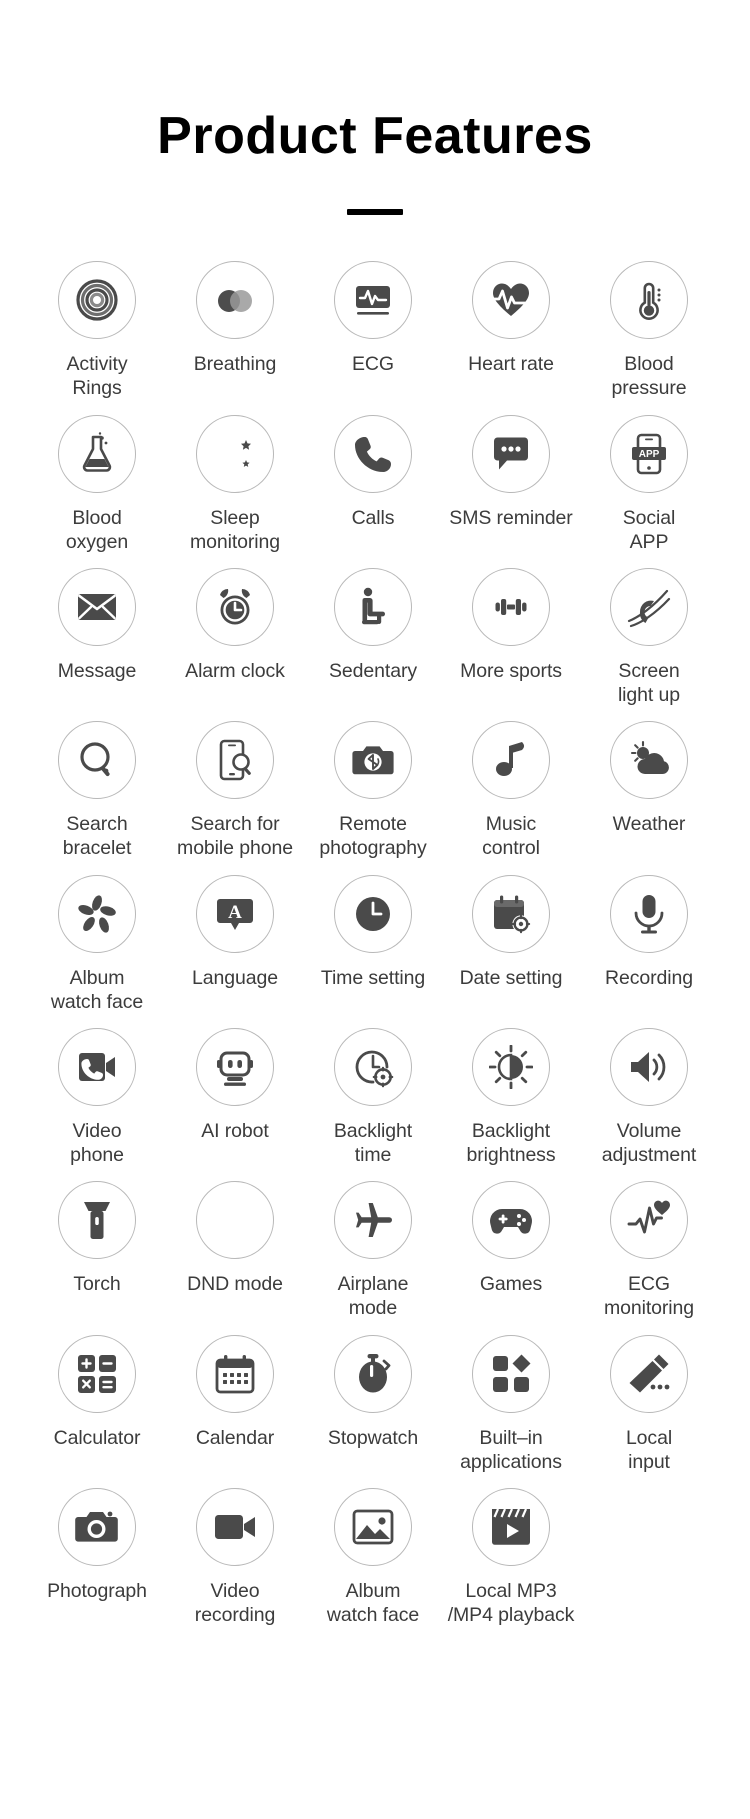 This screenshot has width=750, height=1819. Describe the element at coordinates (511, 1143) in the screenshot. I see `feature-label: Backlight brightness` at that location.